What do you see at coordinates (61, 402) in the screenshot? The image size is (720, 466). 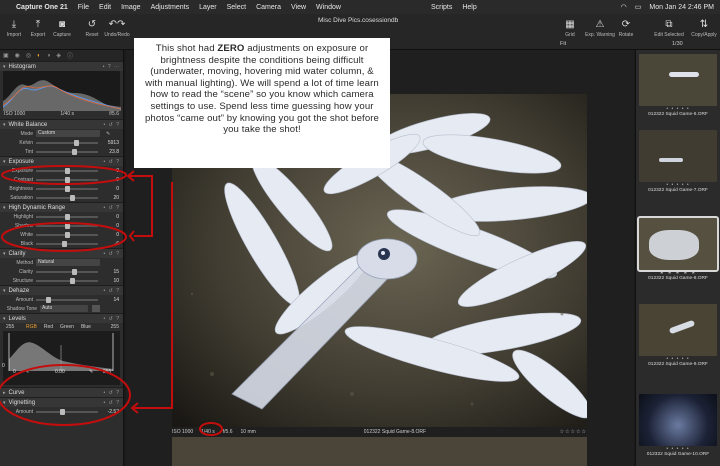 I see `vignetting-header: ▾ Vignetting • ↺ ?` at bounding box center [61, 402].